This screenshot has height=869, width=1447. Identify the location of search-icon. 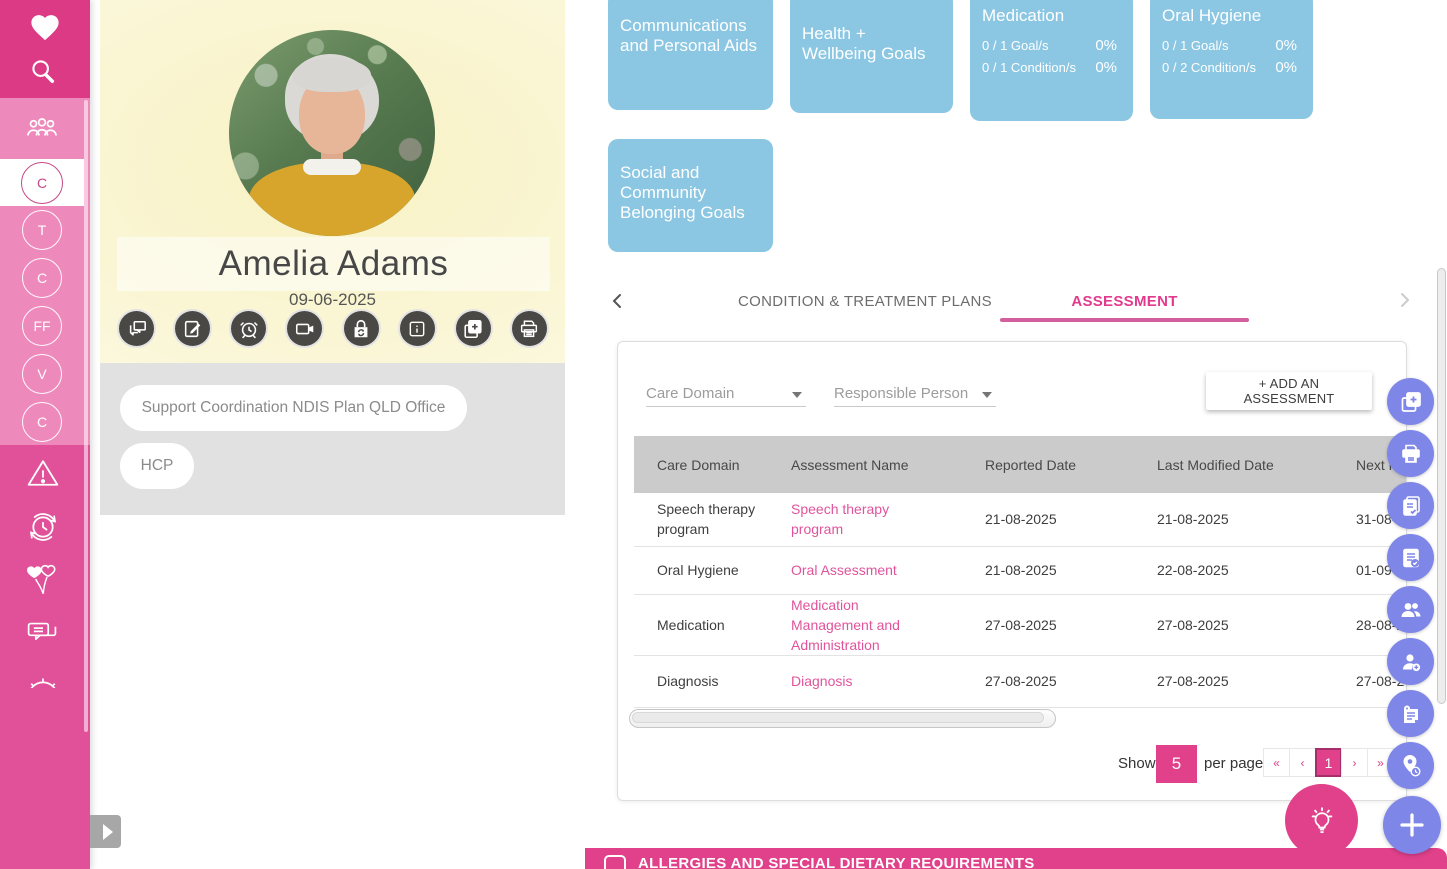
(43, 71).